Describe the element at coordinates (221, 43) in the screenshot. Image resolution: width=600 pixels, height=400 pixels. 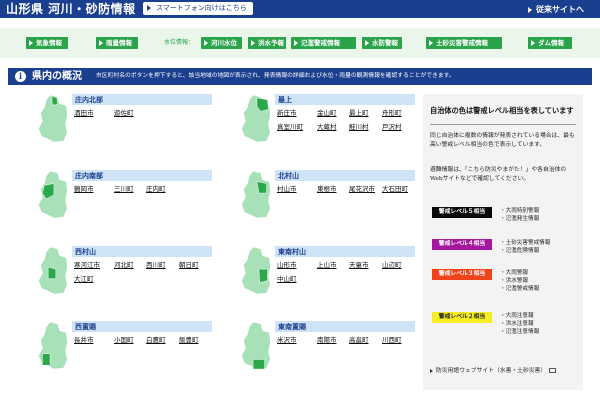
I see `nav-river-level-button: 河川水位` at that location.